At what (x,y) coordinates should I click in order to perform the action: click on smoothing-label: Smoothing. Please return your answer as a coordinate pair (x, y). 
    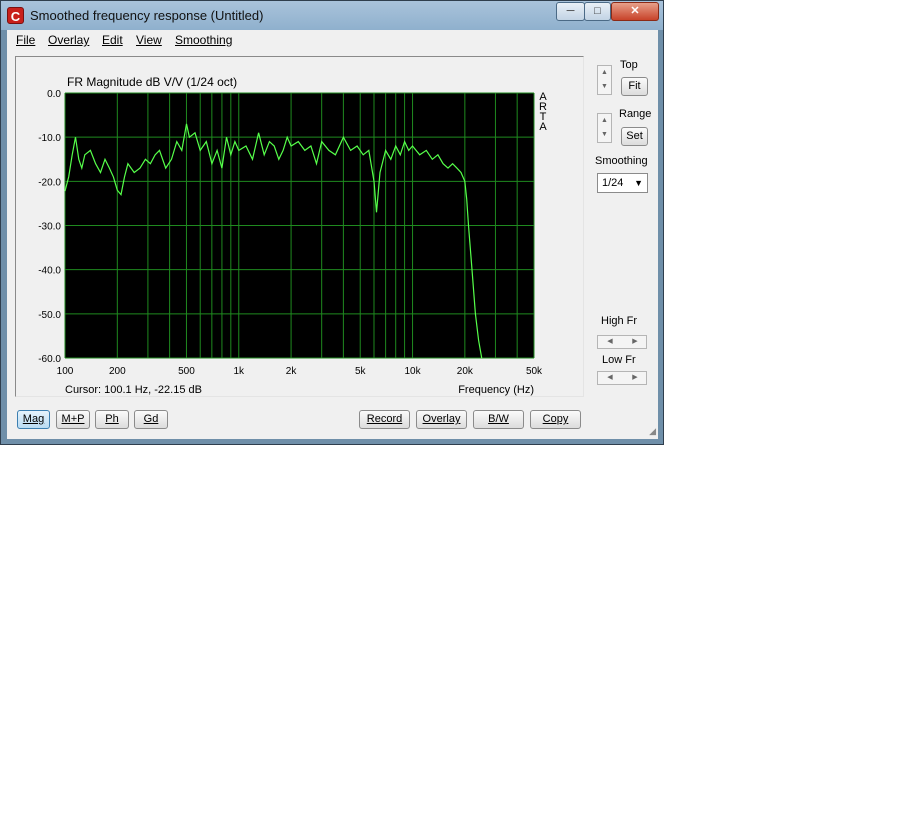
    Looking at the image, I should click on (621, 161).